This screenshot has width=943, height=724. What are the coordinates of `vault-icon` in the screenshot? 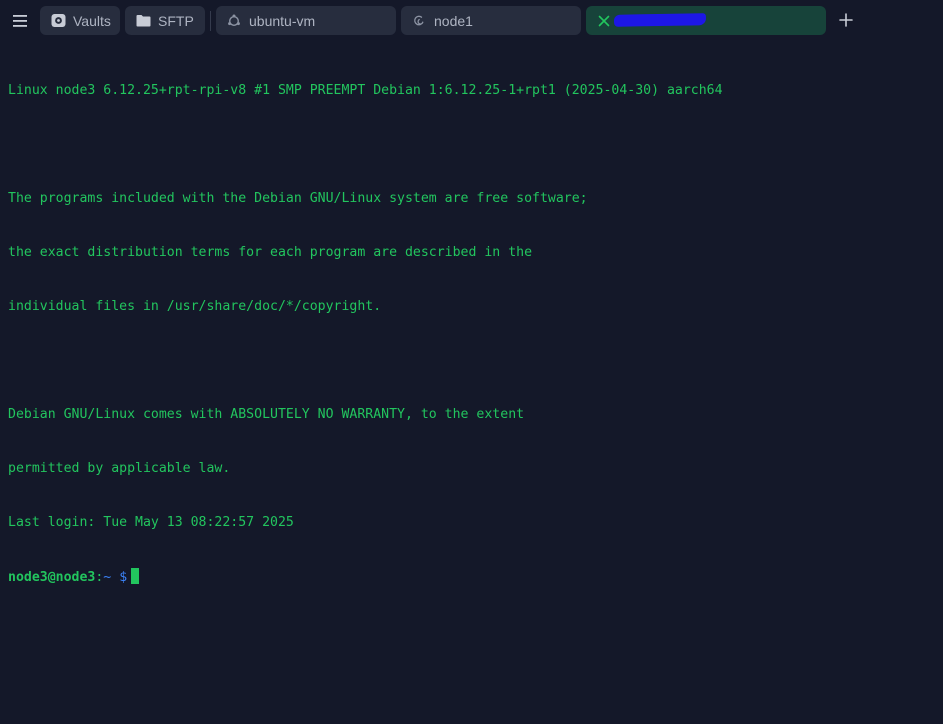 It's located at (58, 21).